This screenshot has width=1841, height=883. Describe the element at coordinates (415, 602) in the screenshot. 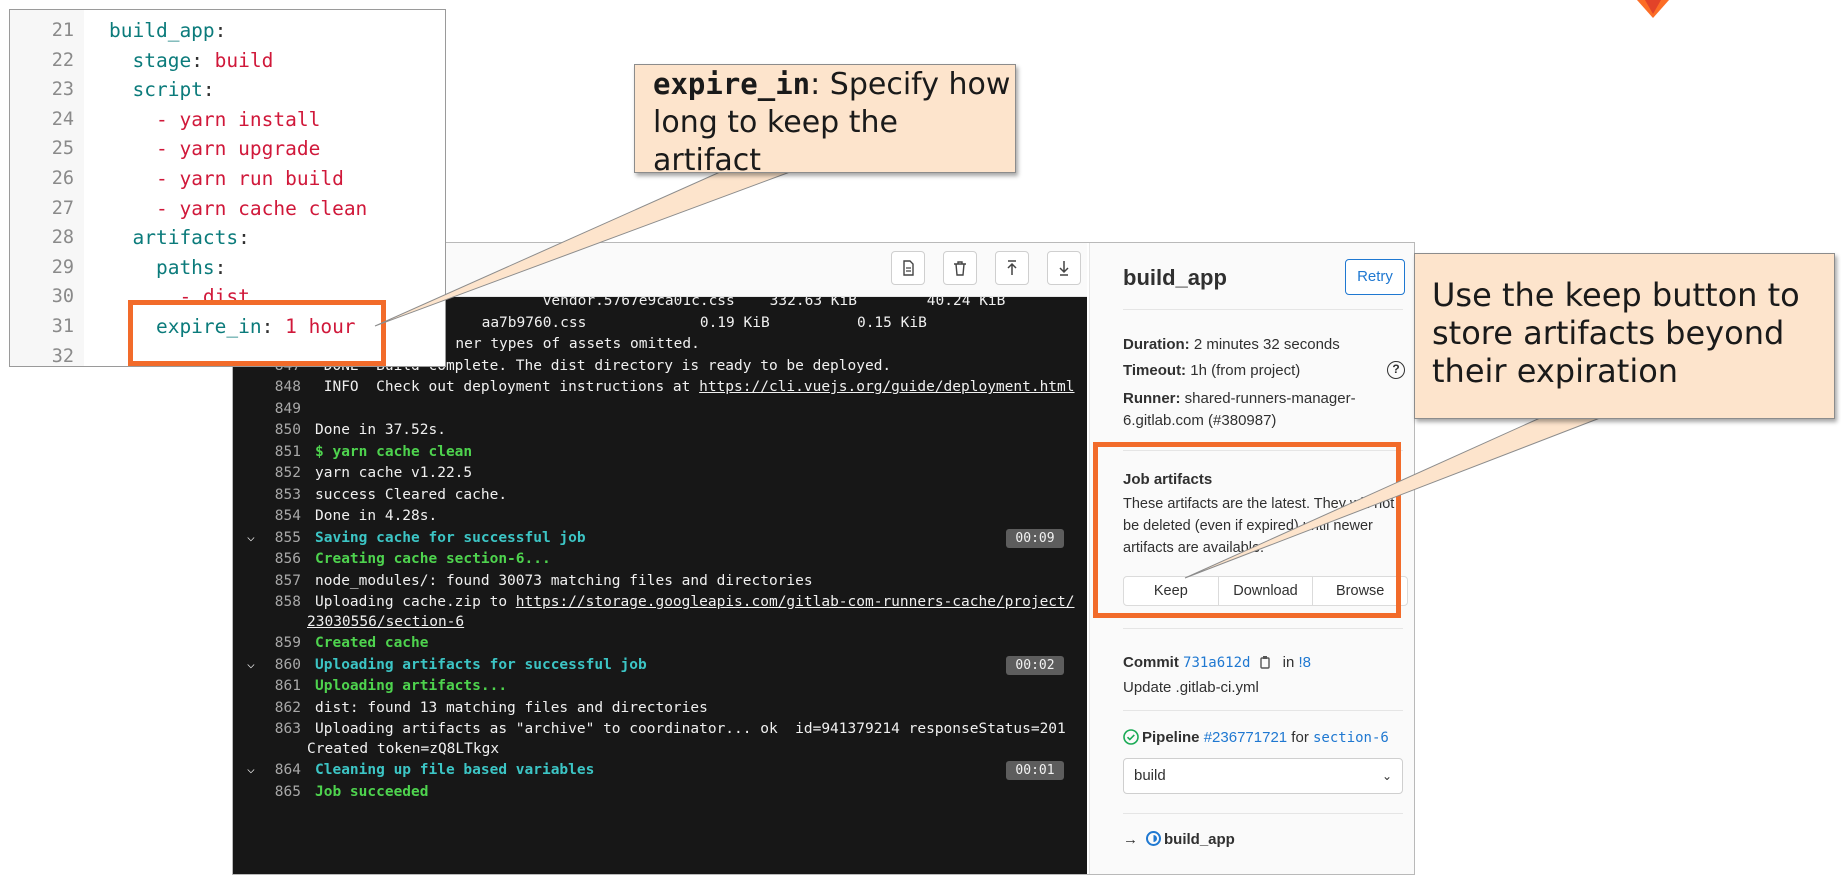

I see `log-line-text: Uploading cache.zip to` at that location.